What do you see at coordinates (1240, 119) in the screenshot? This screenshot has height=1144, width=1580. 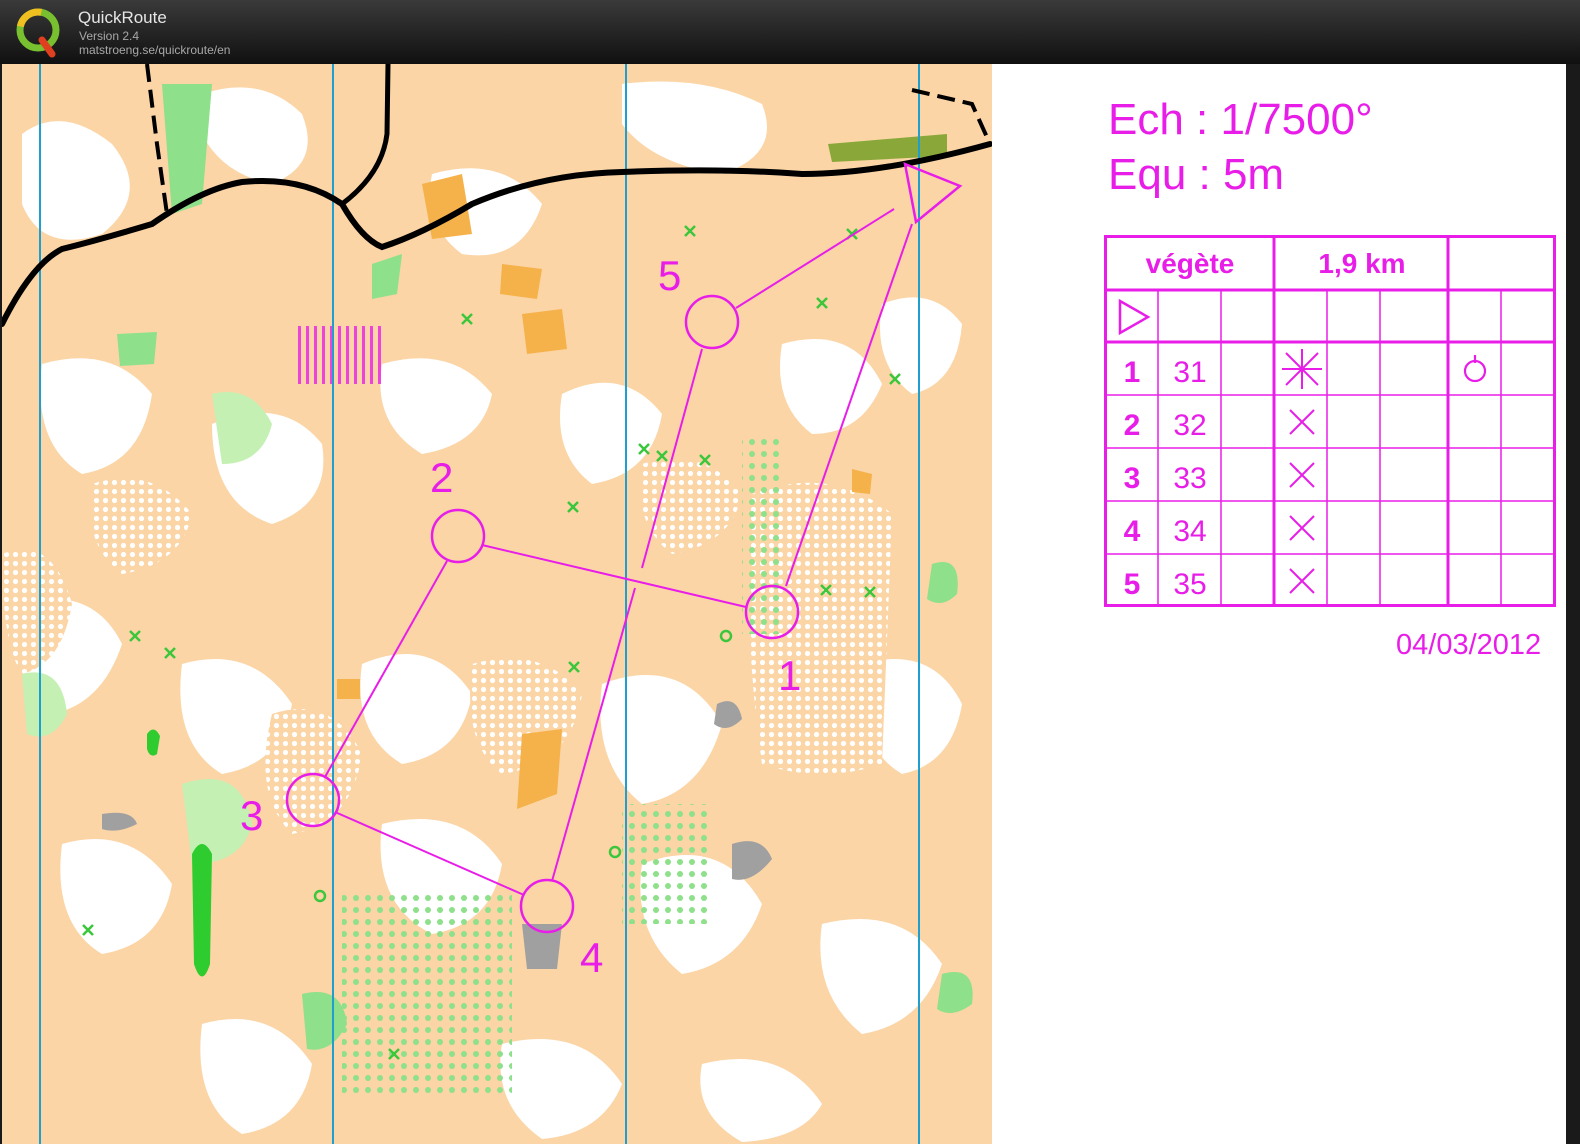 I see `map-scale: Ech : 1/7500°` at bounding box center [1240, 119].